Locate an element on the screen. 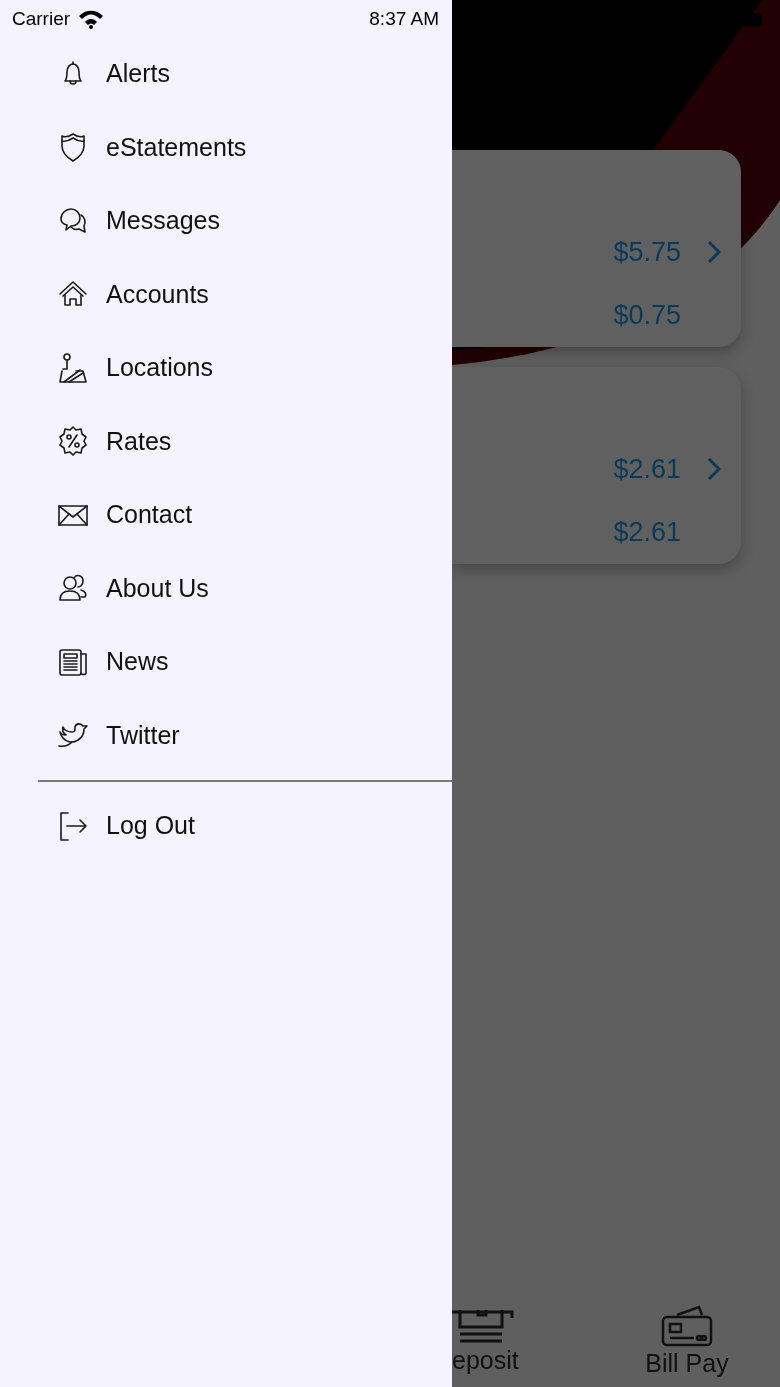 This screenshot has width=780, height=1387. percent-badge-icon is located at coordinates (73, 441).